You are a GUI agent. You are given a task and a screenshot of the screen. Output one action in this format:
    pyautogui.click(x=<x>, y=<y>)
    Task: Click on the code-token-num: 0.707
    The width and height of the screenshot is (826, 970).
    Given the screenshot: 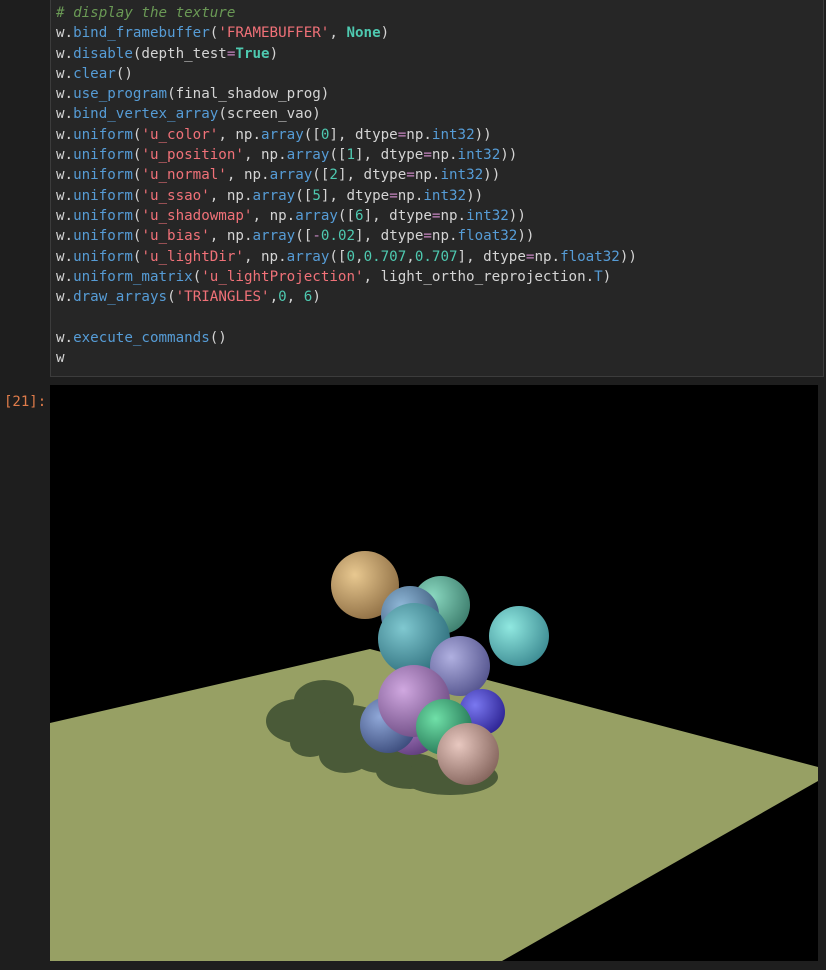 What is the action you would take?
    pyautogui.click(x=385, y=256)
    